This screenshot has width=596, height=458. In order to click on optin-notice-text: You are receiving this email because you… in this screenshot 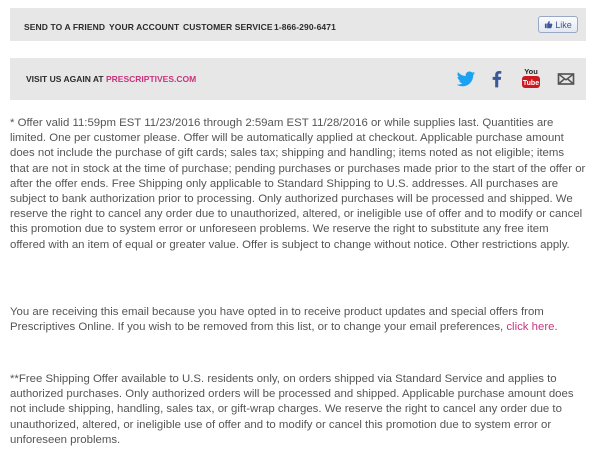, I will do `click(277, 320)`.